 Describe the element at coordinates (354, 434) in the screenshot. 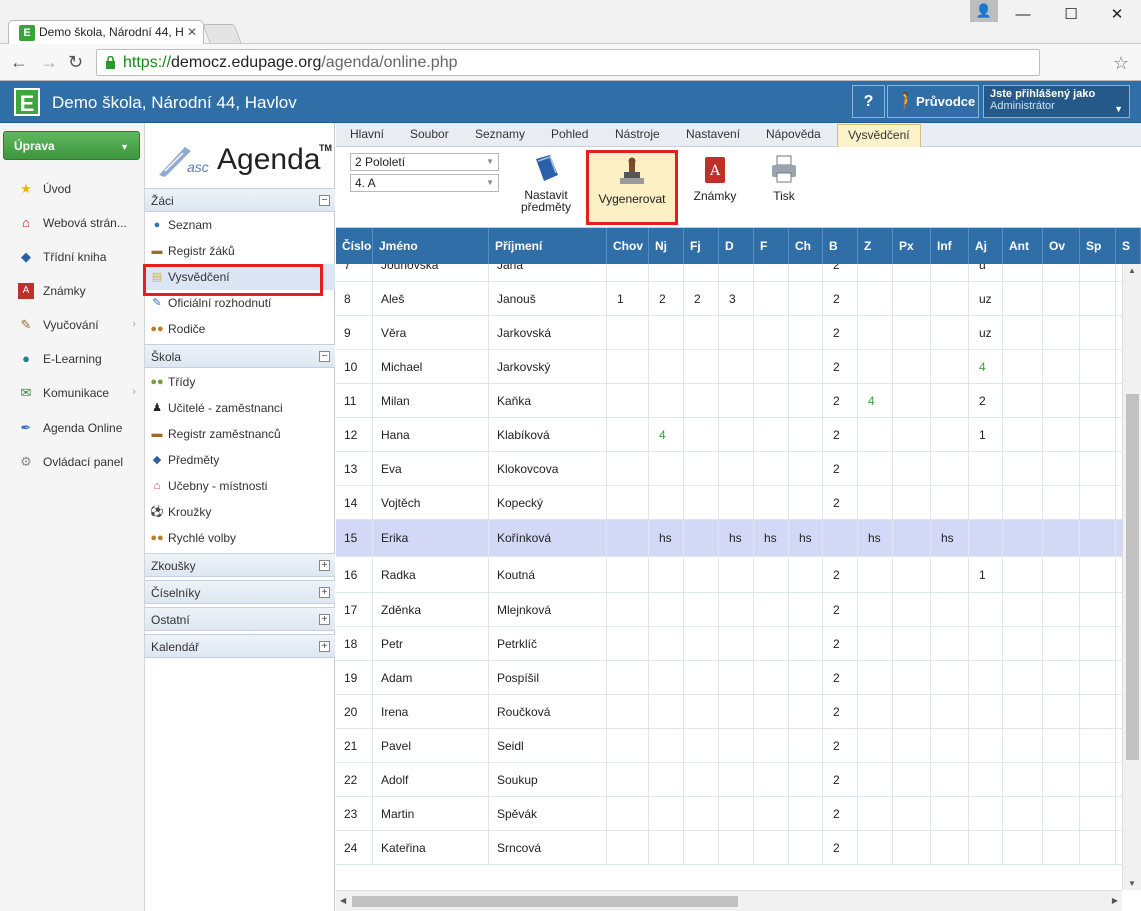

I see `table-cell: 12` at that location.